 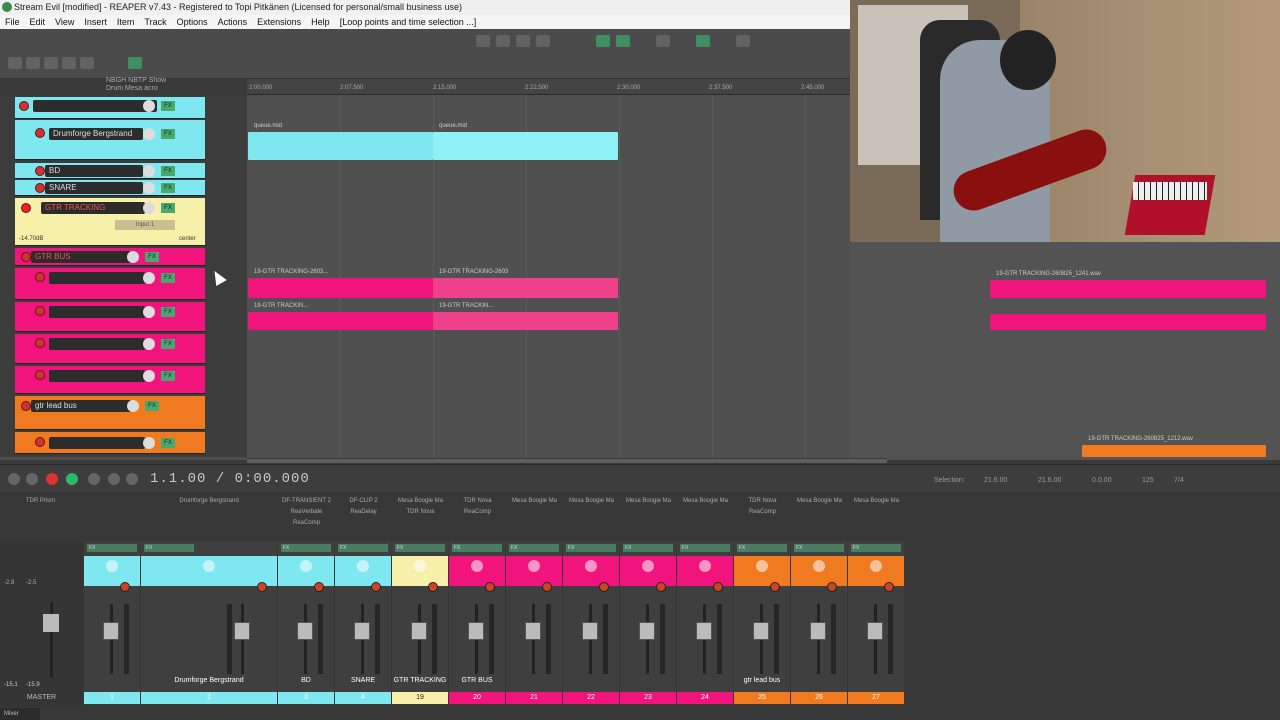 What do you see at coordinates (52, 479) in the screenshot?
I see `record-button` at bounding box center [52, 479].